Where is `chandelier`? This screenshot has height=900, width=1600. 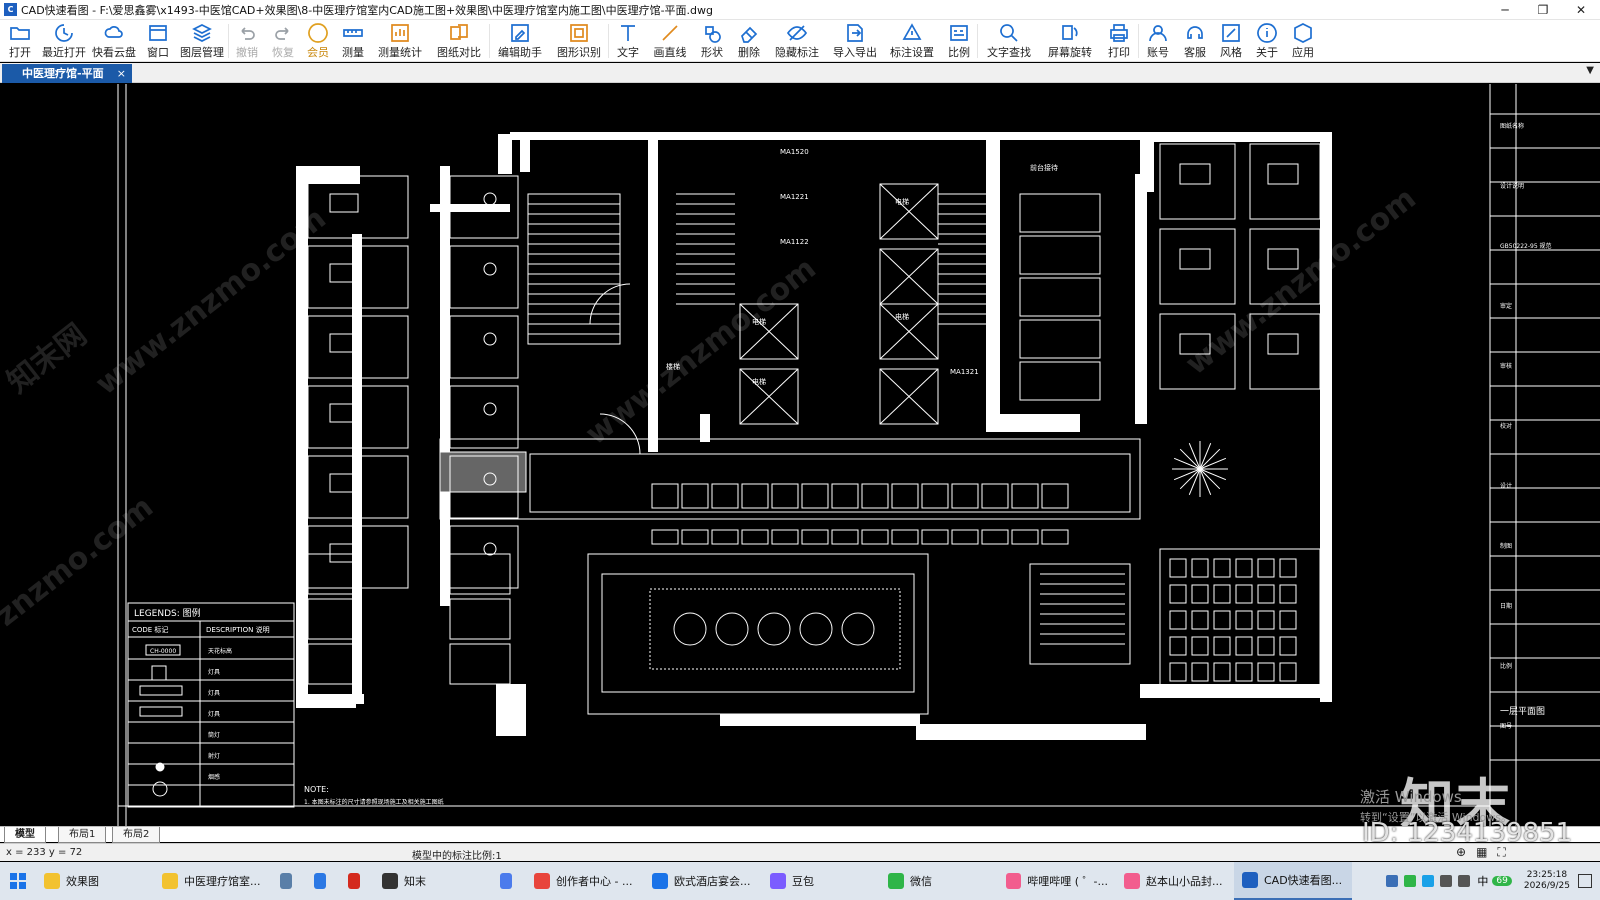
chandelier is located at coordinates (1210, 479).